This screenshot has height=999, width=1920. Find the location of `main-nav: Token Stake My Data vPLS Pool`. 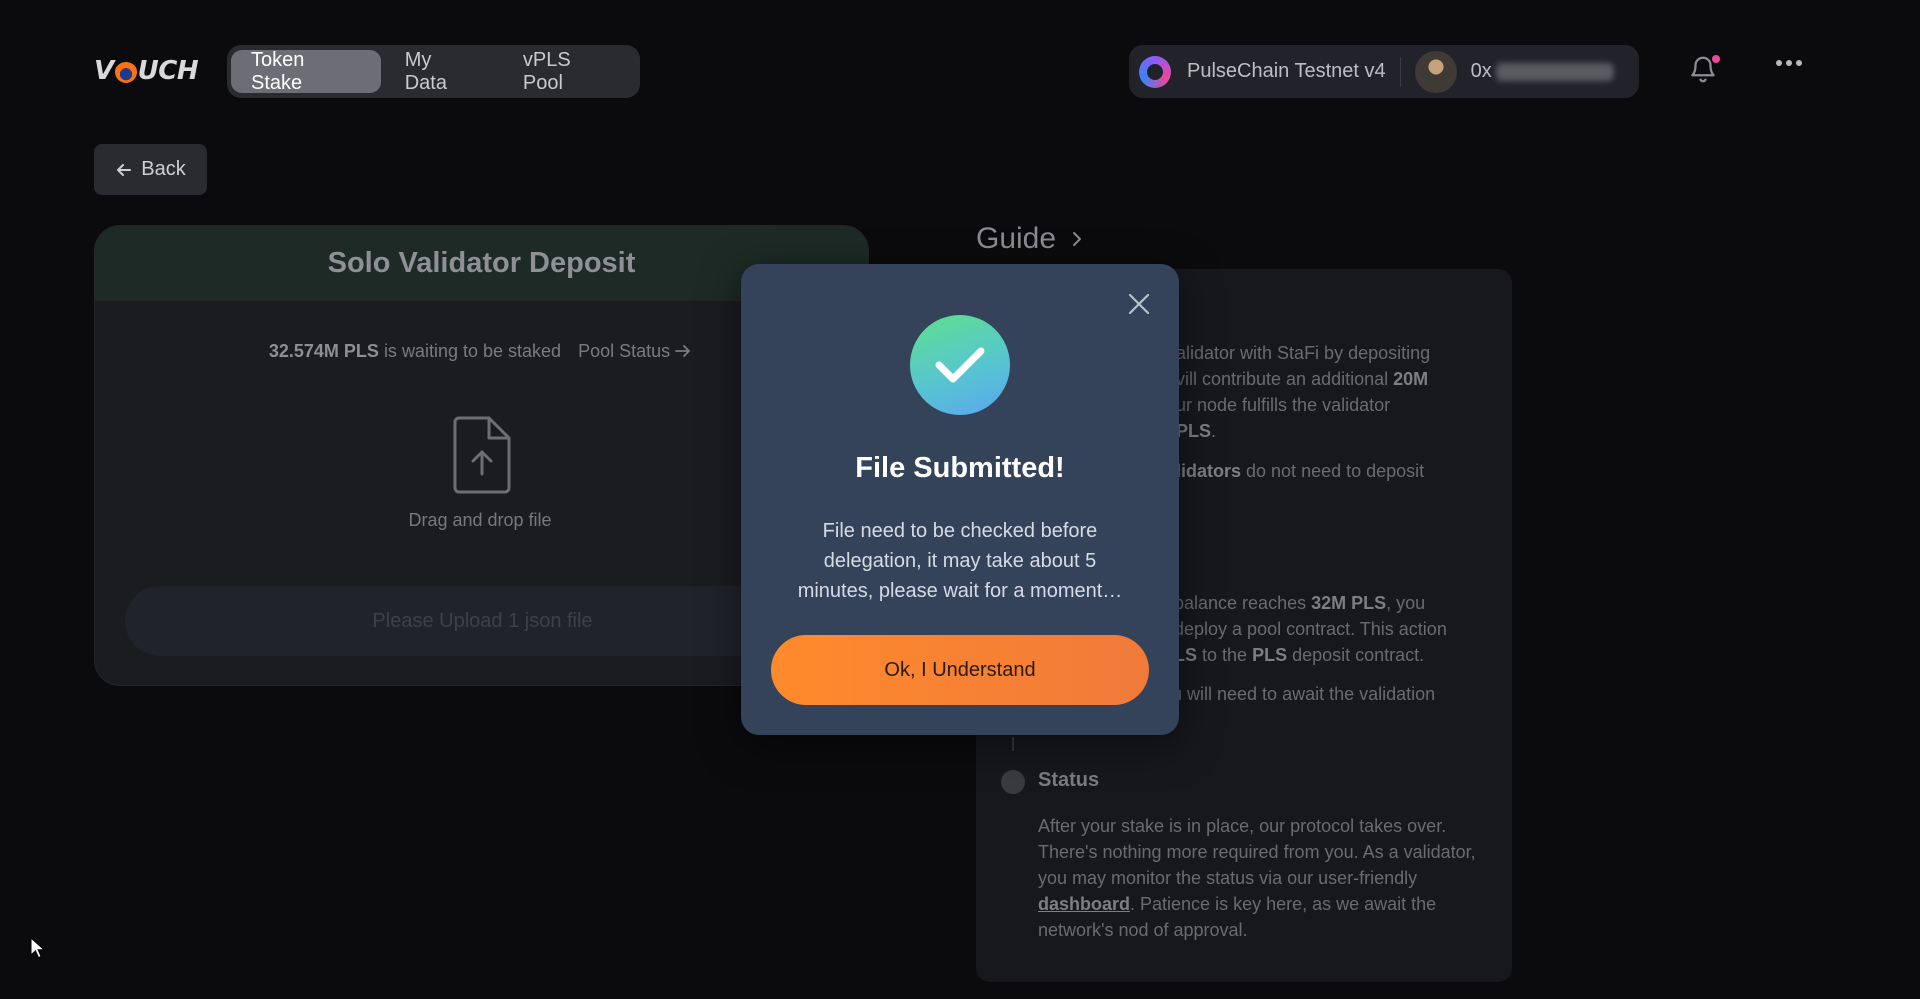

main-nav: Token Stake My Data vPLS Pool is located at coordinates (433, 71).